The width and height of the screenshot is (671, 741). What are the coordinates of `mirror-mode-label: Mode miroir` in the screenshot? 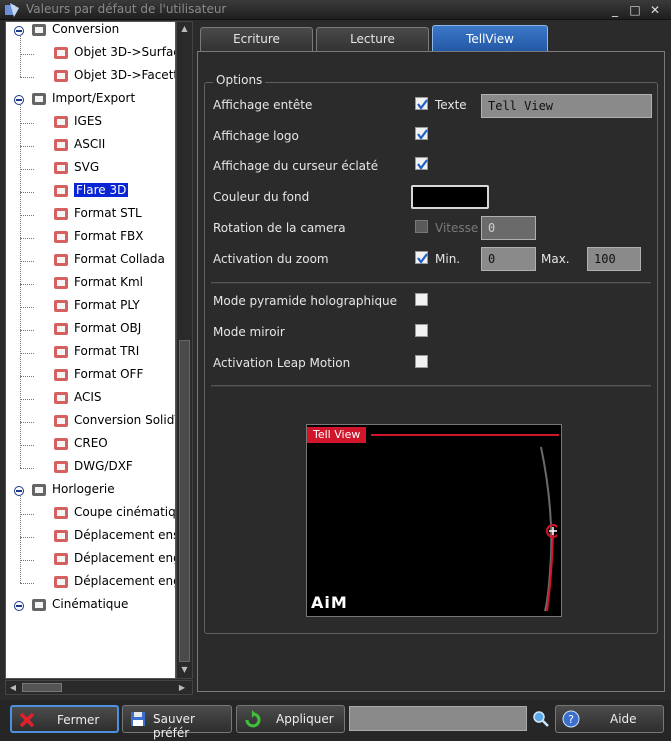 It's located at (249, 332).